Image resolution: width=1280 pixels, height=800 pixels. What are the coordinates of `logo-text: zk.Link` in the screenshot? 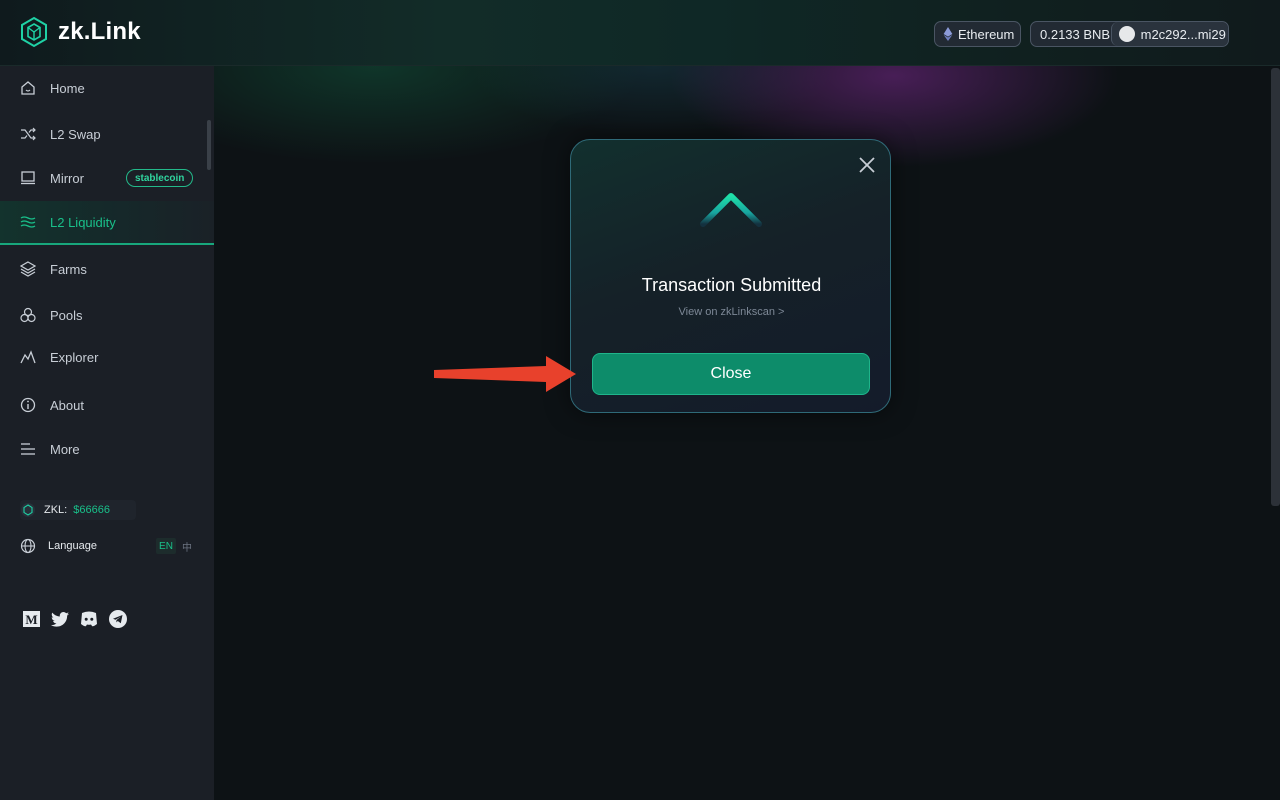 It's located at (99, 31).